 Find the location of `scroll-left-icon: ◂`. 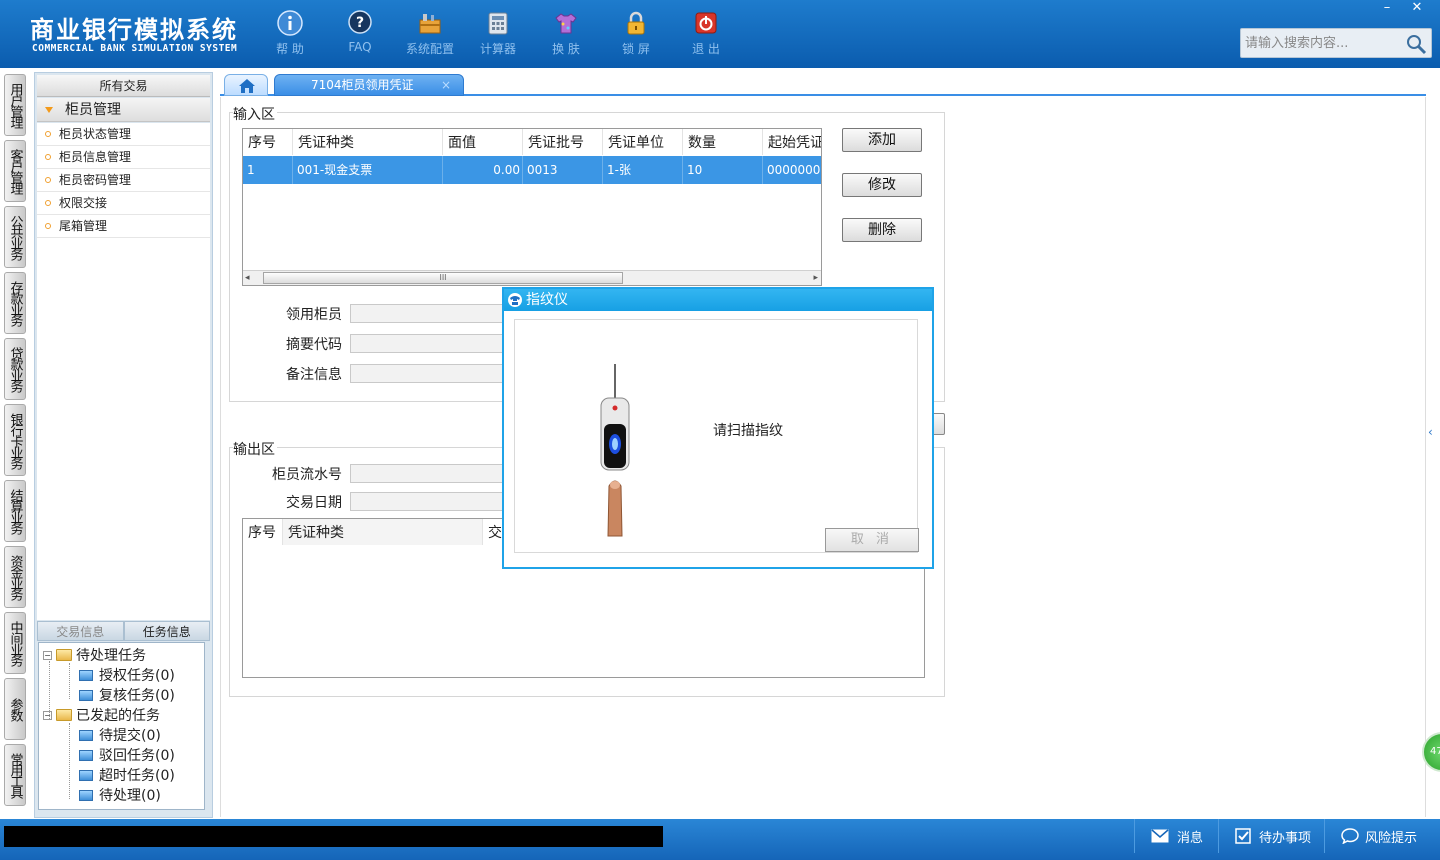

scroll-left-icon: ◂ is located at coordinates (247, 278).